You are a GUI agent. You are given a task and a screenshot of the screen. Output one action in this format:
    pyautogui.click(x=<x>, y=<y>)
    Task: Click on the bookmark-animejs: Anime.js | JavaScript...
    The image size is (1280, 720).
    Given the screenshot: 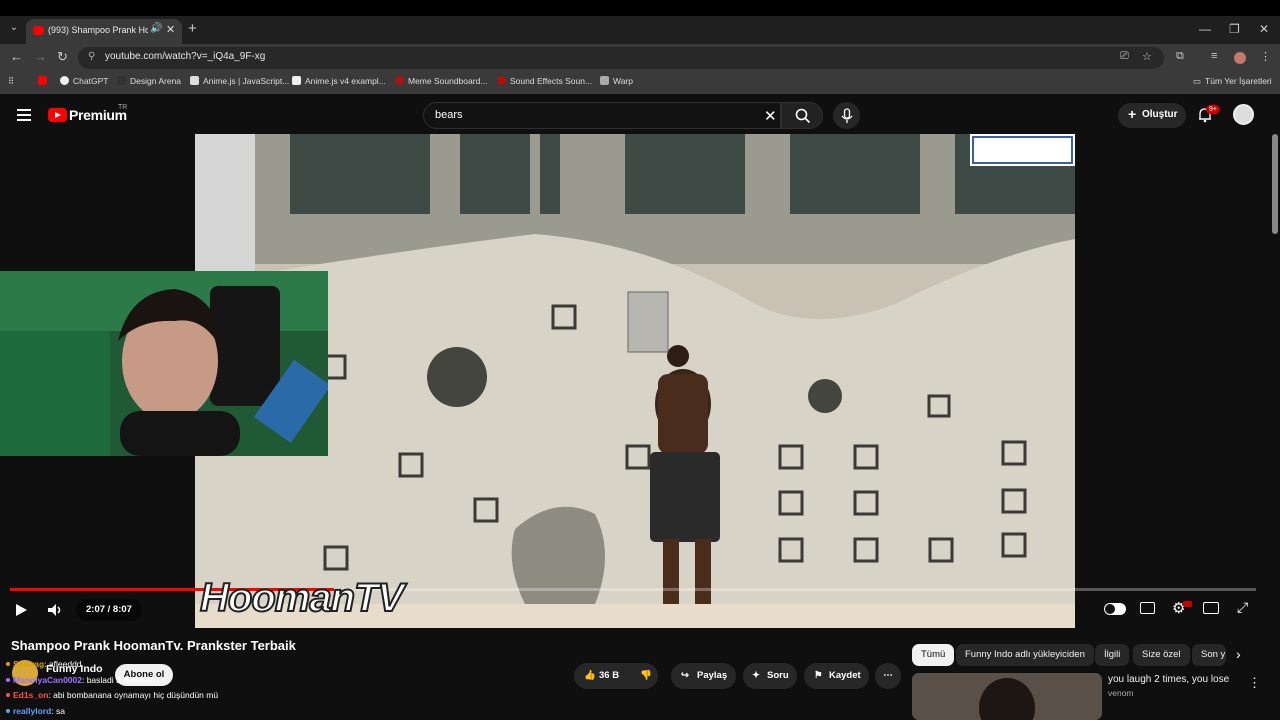 What is the action you would take?
    pyautogui.click(x=239, y=81)
    